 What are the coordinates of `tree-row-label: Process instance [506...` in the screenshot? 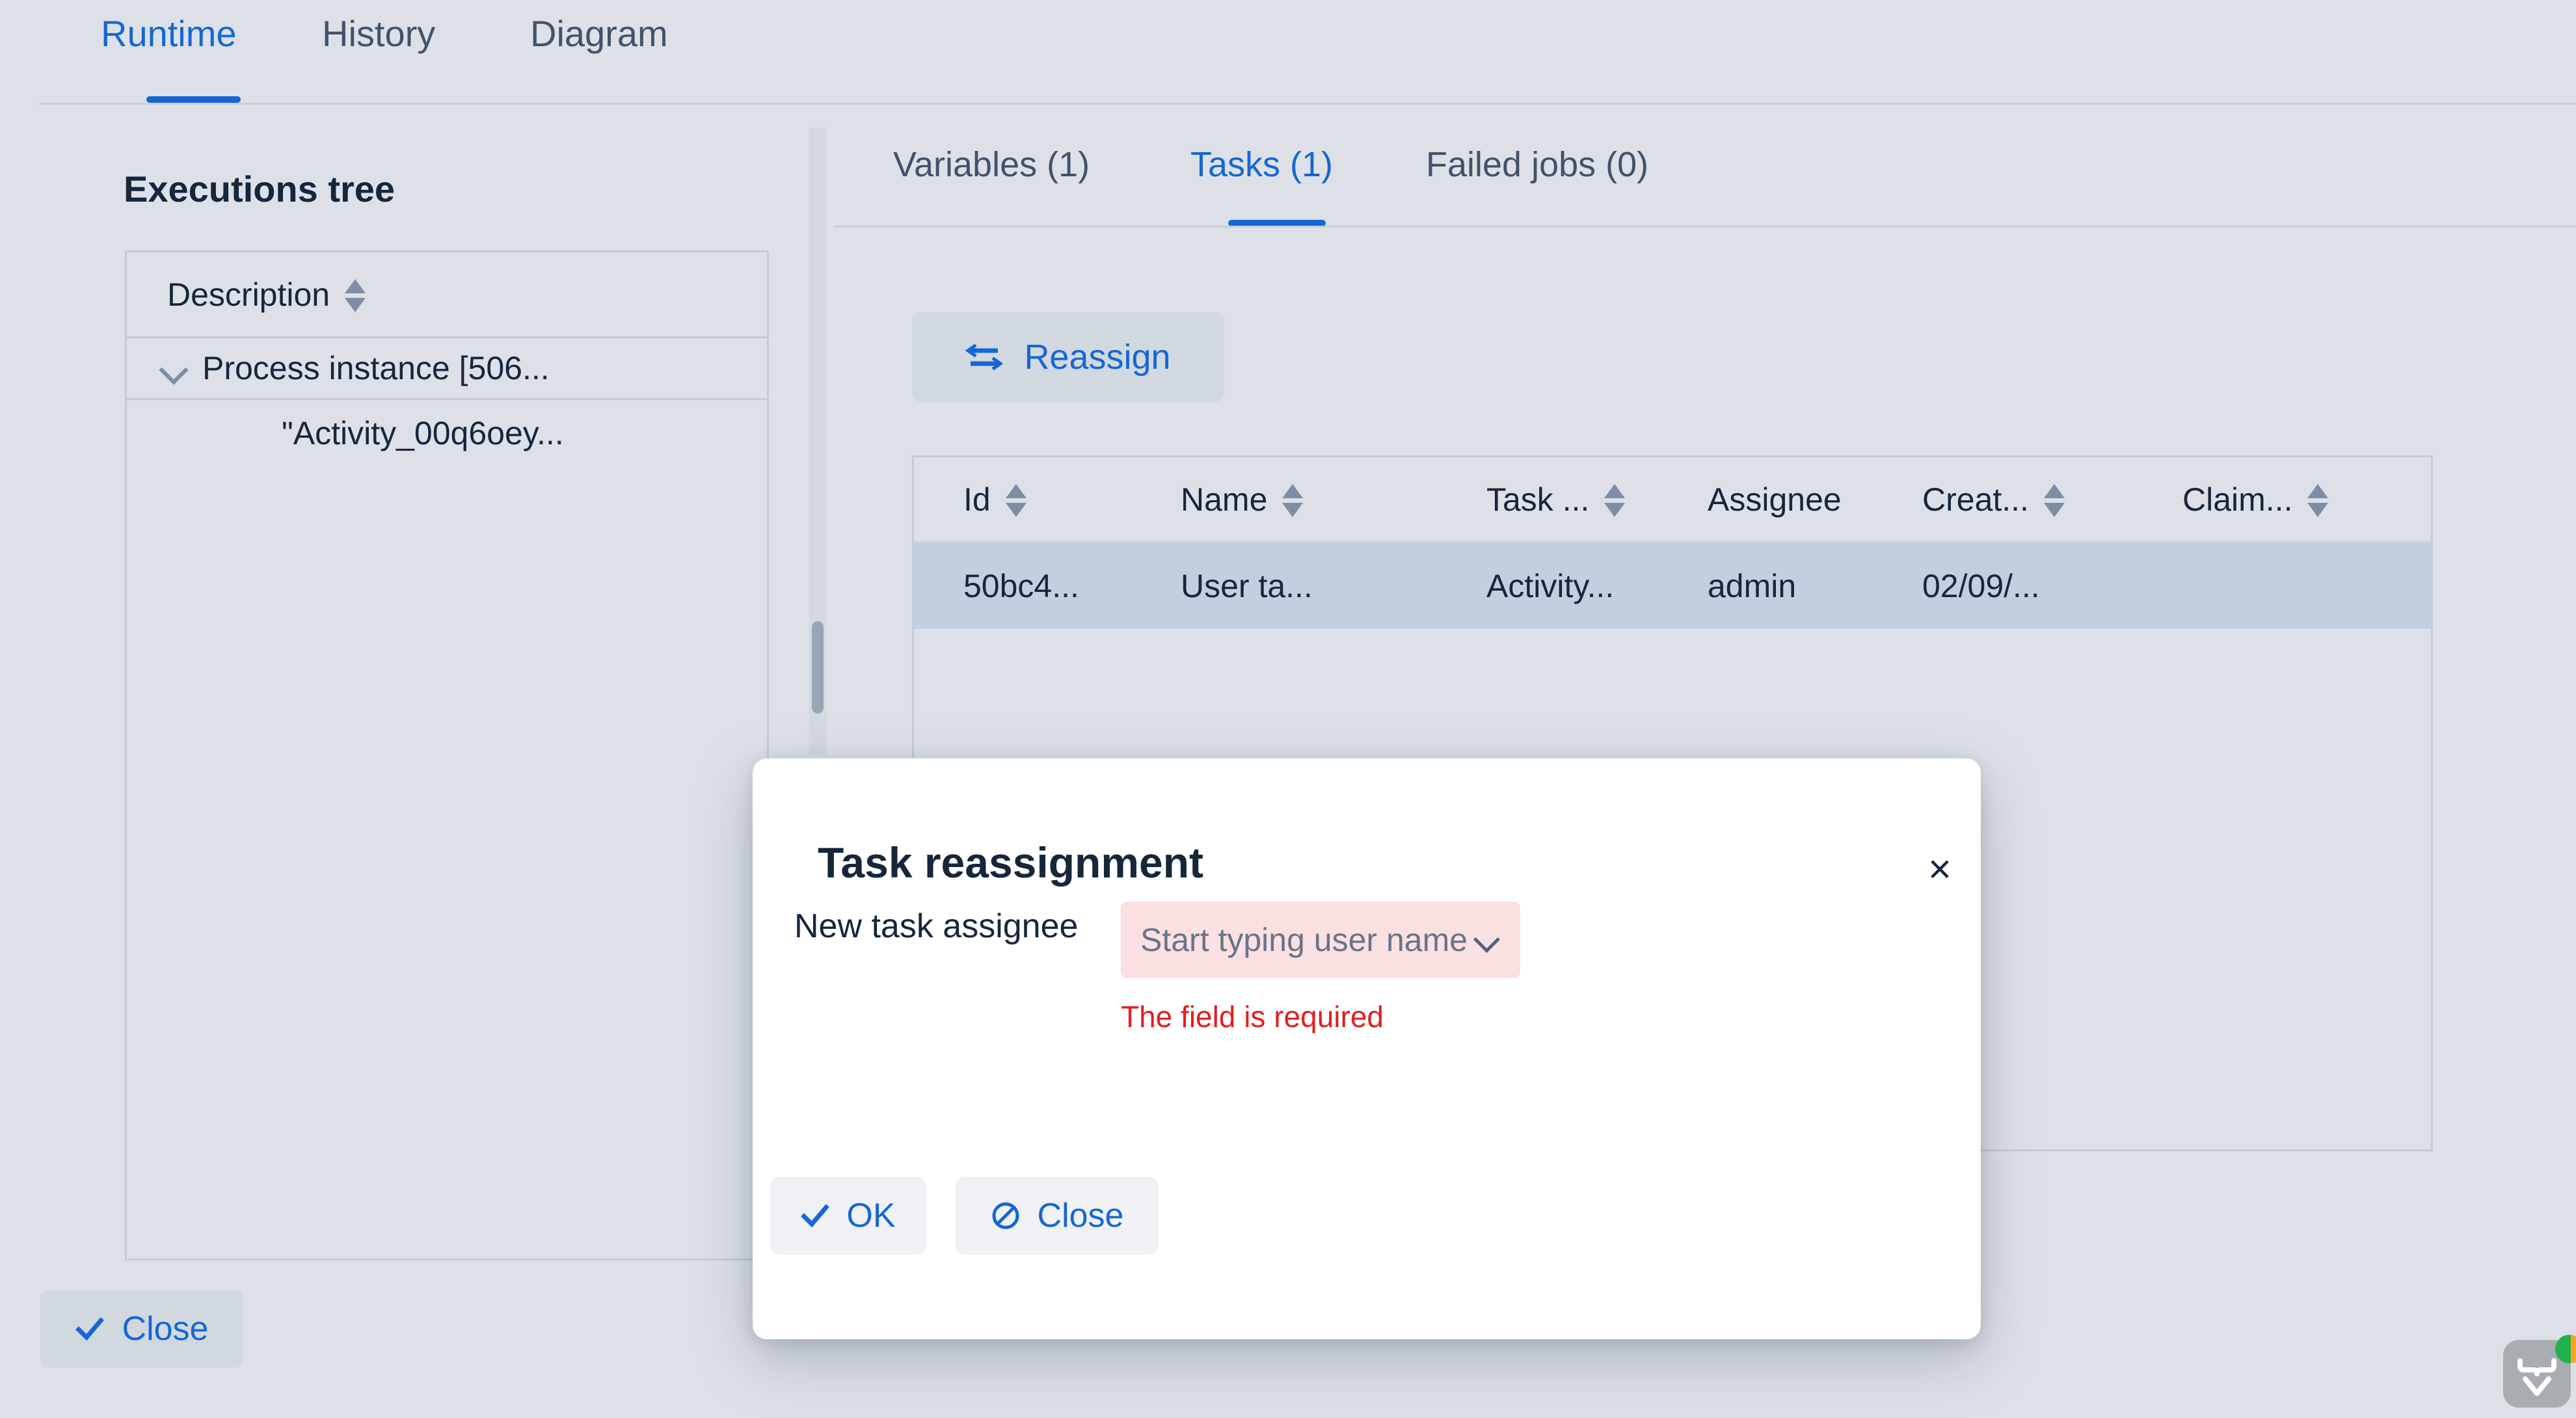 It's located at (376, 368).